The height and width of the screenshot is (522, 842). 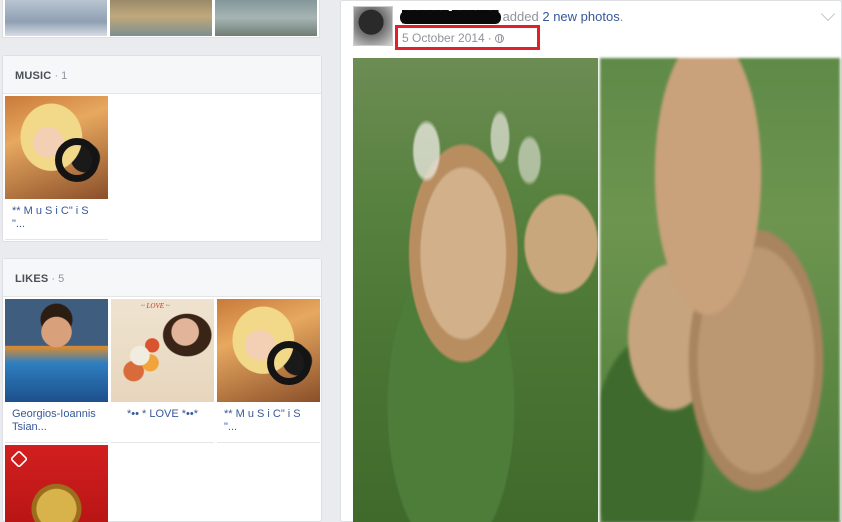 What do you see at coordinates (155, 306) in the screenshot?
I see `love-decoration: ~ LOVE ~` at bounding box center [155, 306].